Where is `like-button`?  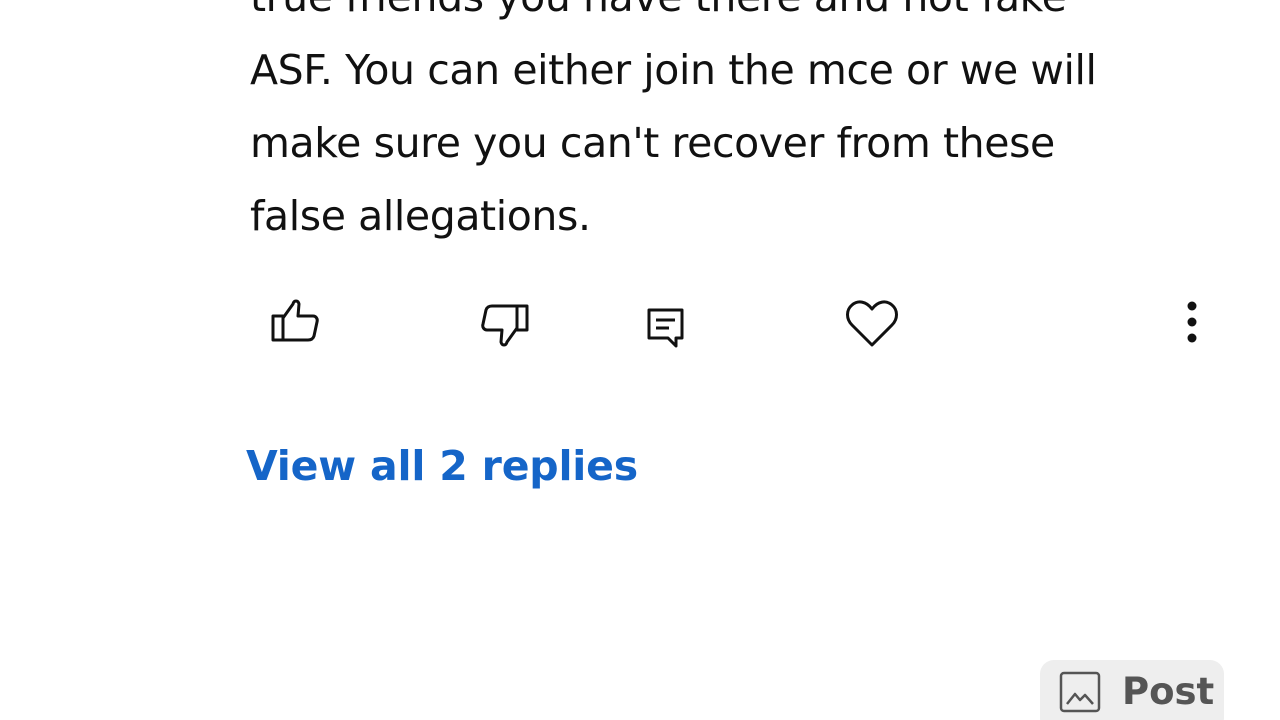
like-button is located at coordinates (295, 320).